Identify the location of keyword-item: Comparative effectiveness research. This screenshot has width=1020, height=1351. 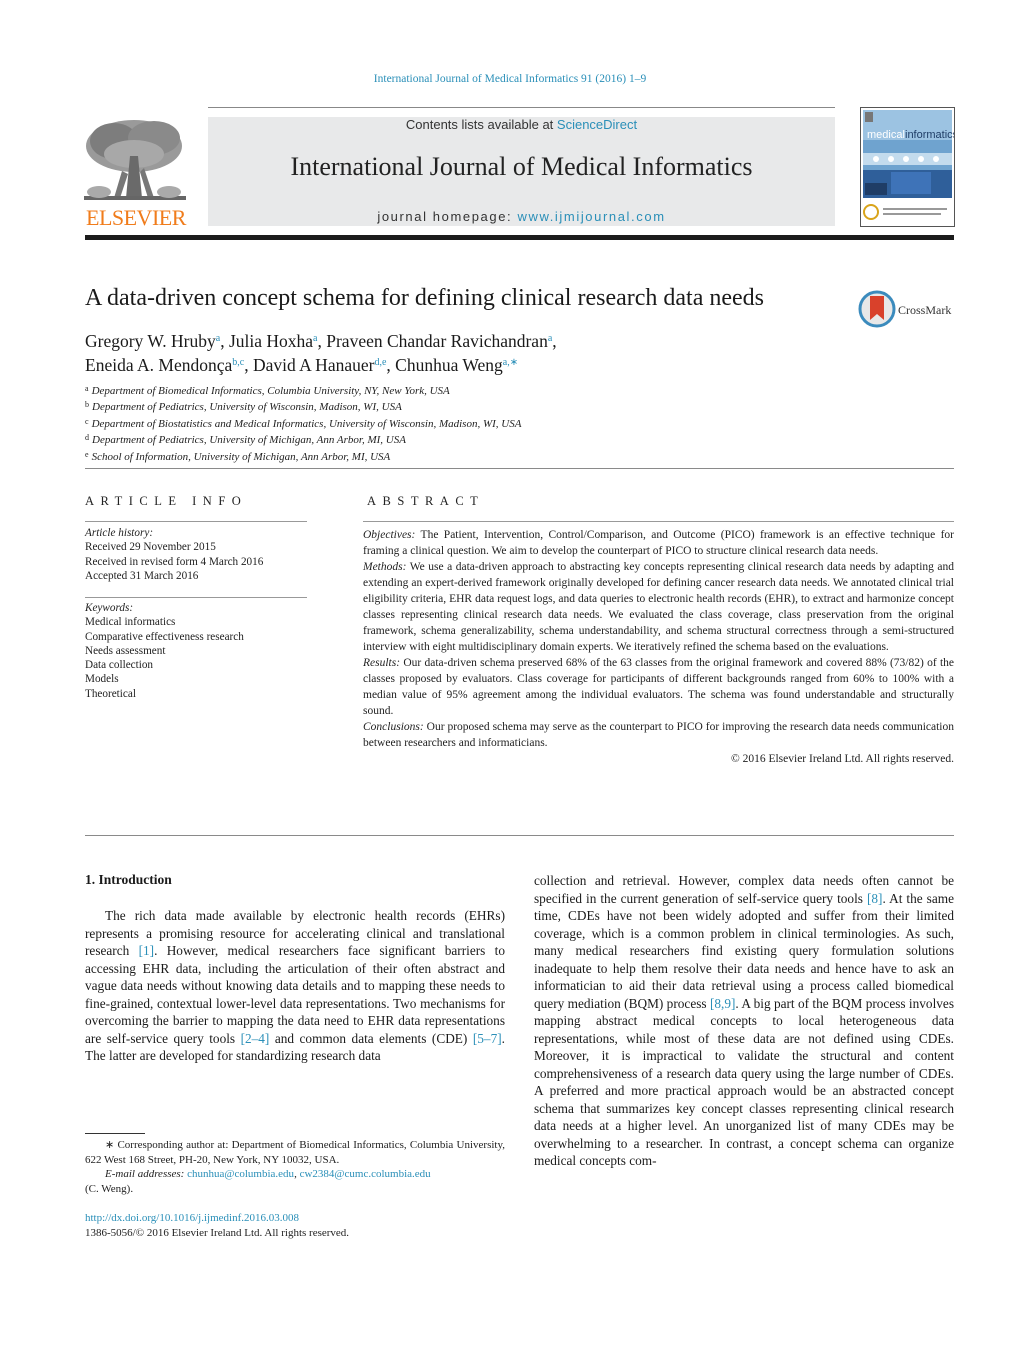
(164, 636).